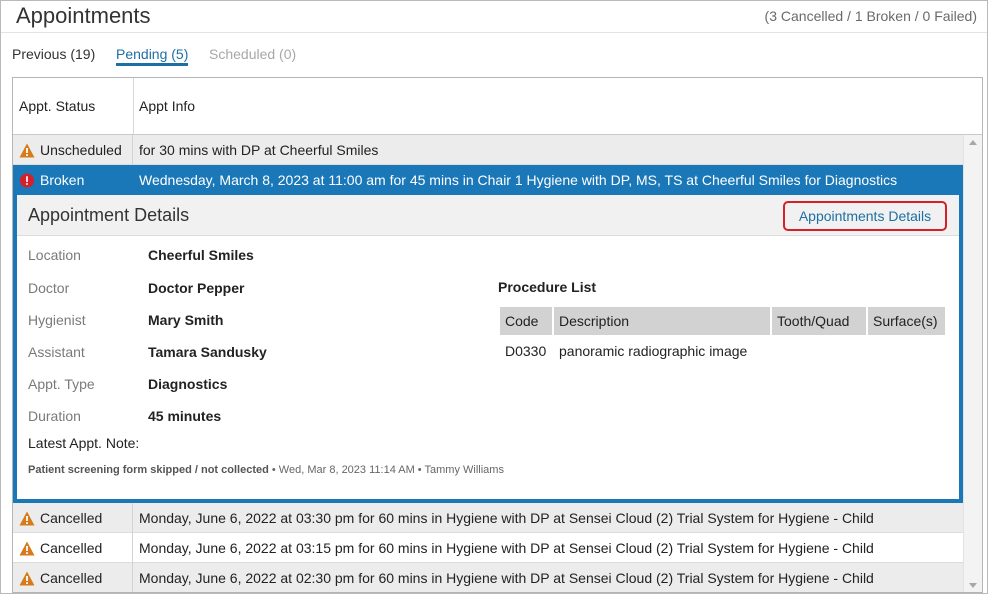 The image size is (988, 594). Describe the element at coordinates (54, 416) in the screenshot. I see `duration-label: Duration` at that location.